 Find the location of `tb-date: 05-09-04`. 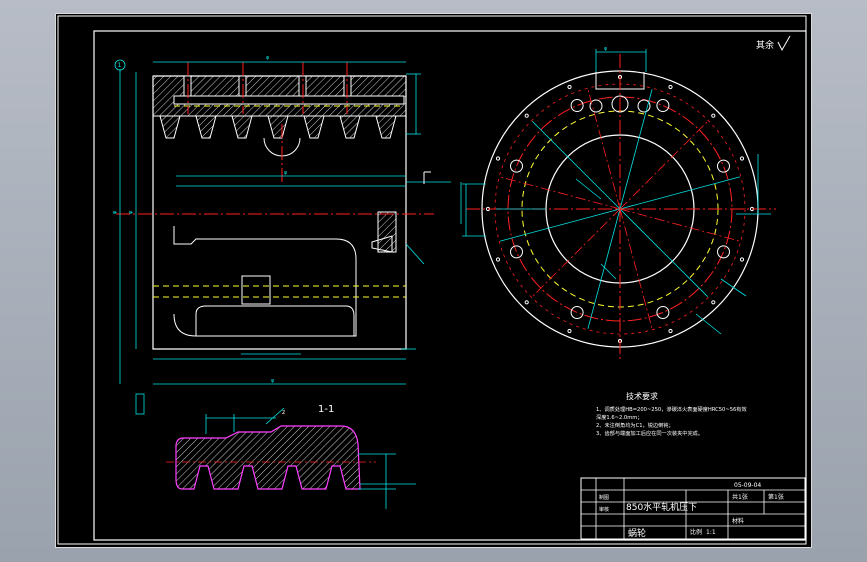

tb-date: 05-09-04 is located at coordinates (747, 485).